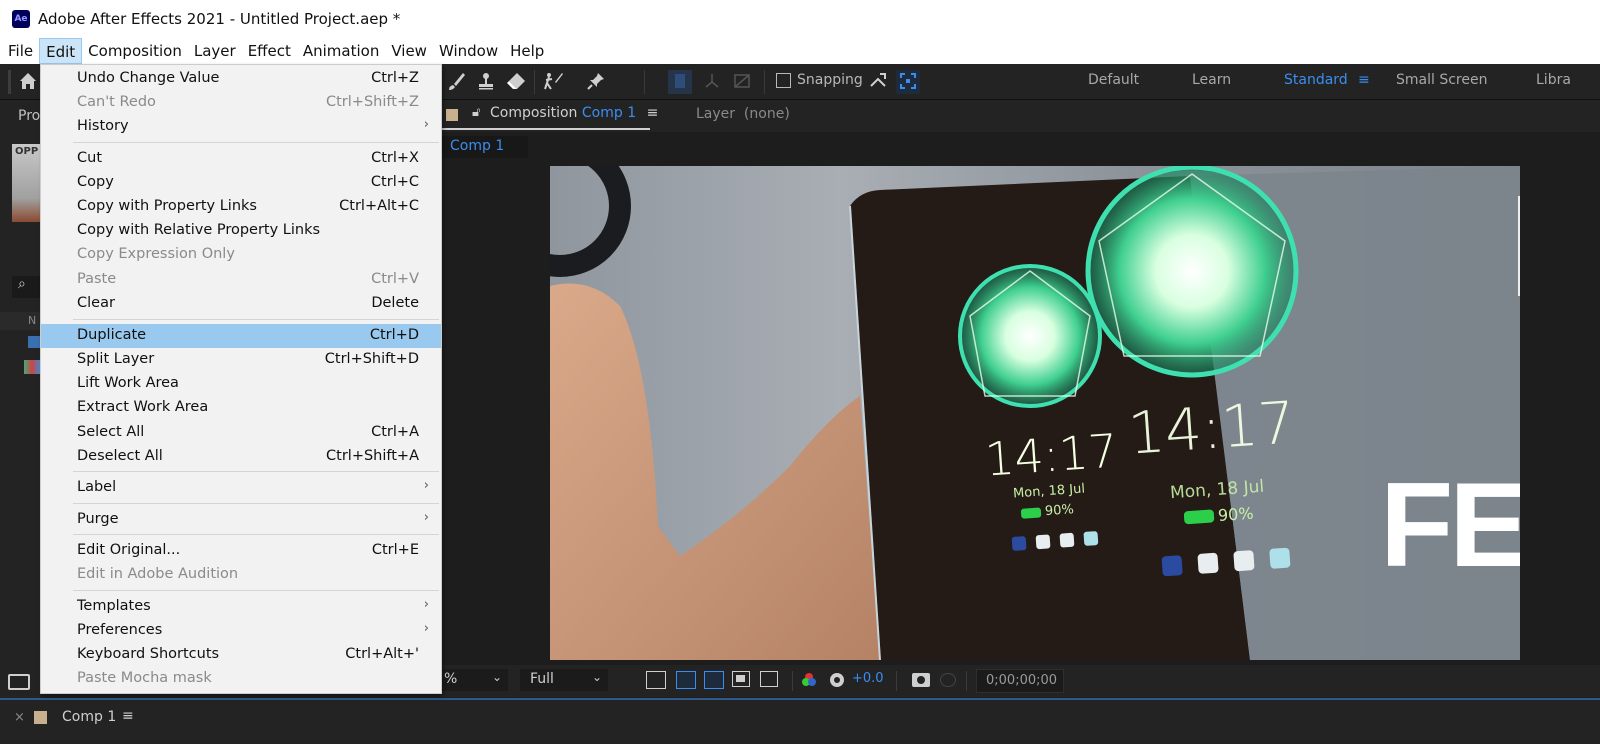 This screenshot has width=1600, height=744. What do you see at coordinates (269, 51) in the screenshot?
I see `menu-effect: Effect` at bounding box center [269, 51].